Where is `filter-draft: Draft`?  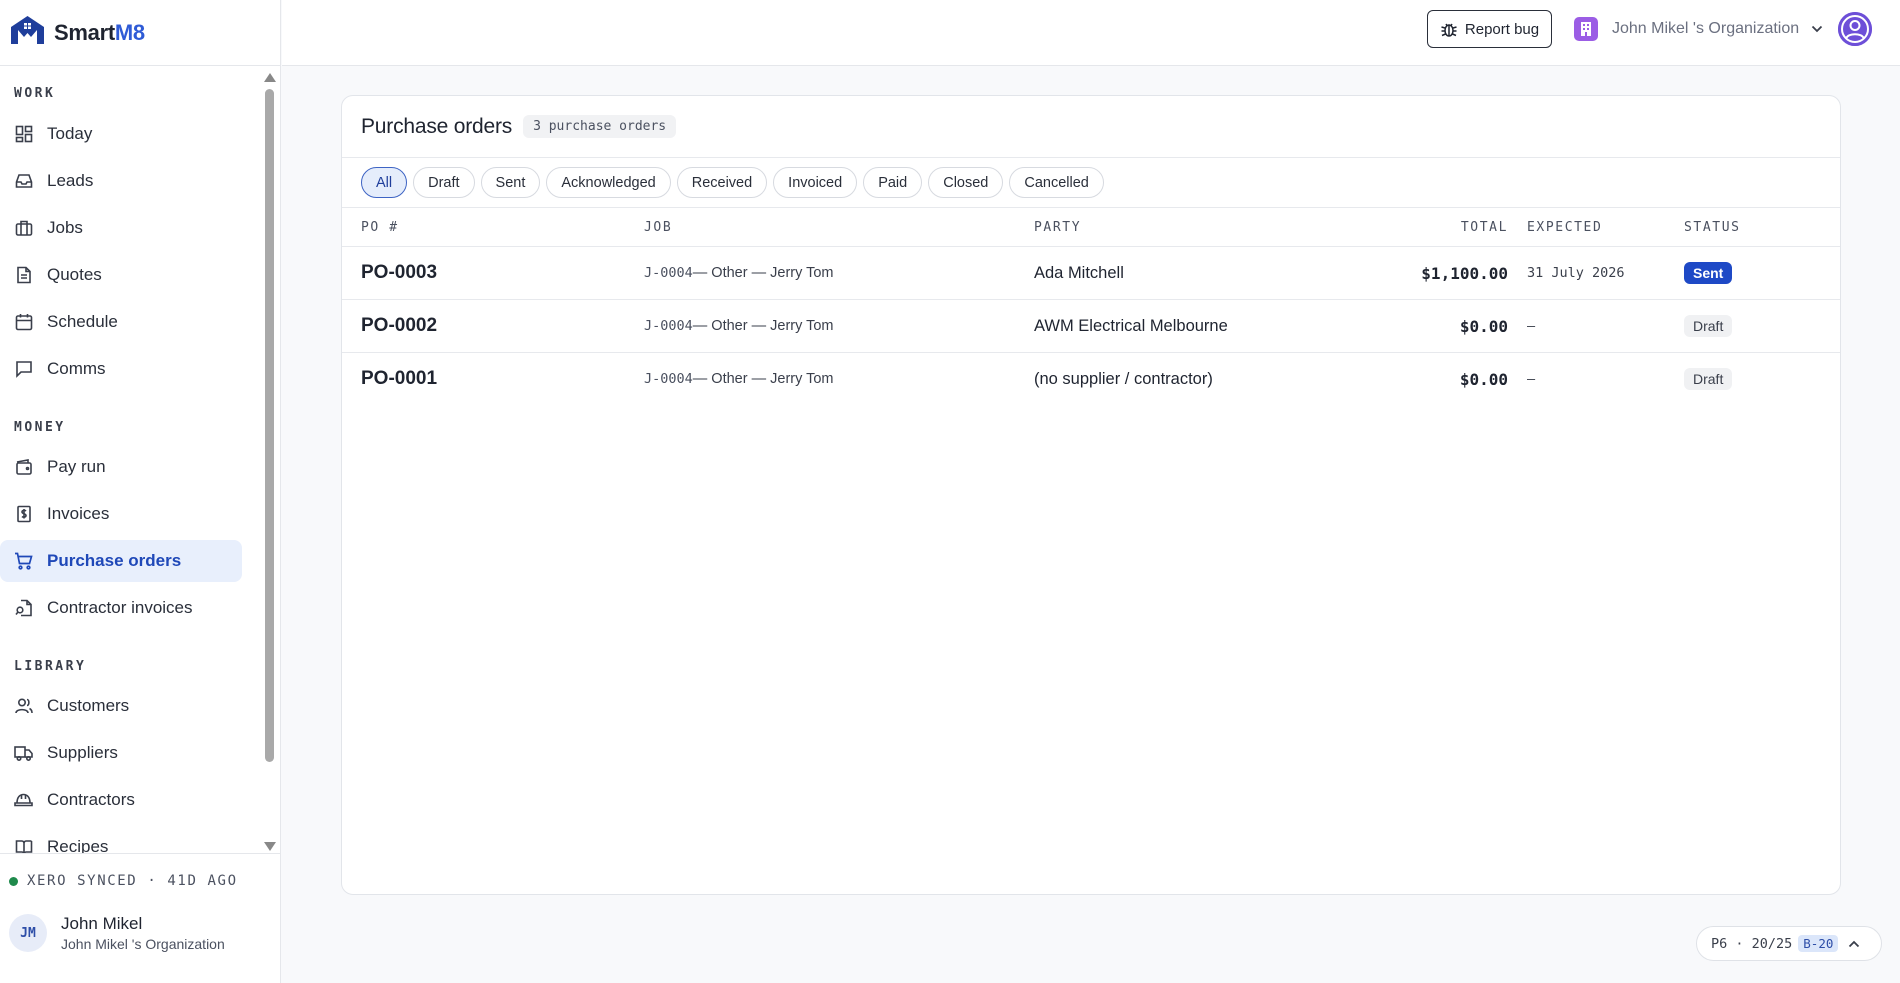
filter-draft: Draft is located at coordinates (444, 182).